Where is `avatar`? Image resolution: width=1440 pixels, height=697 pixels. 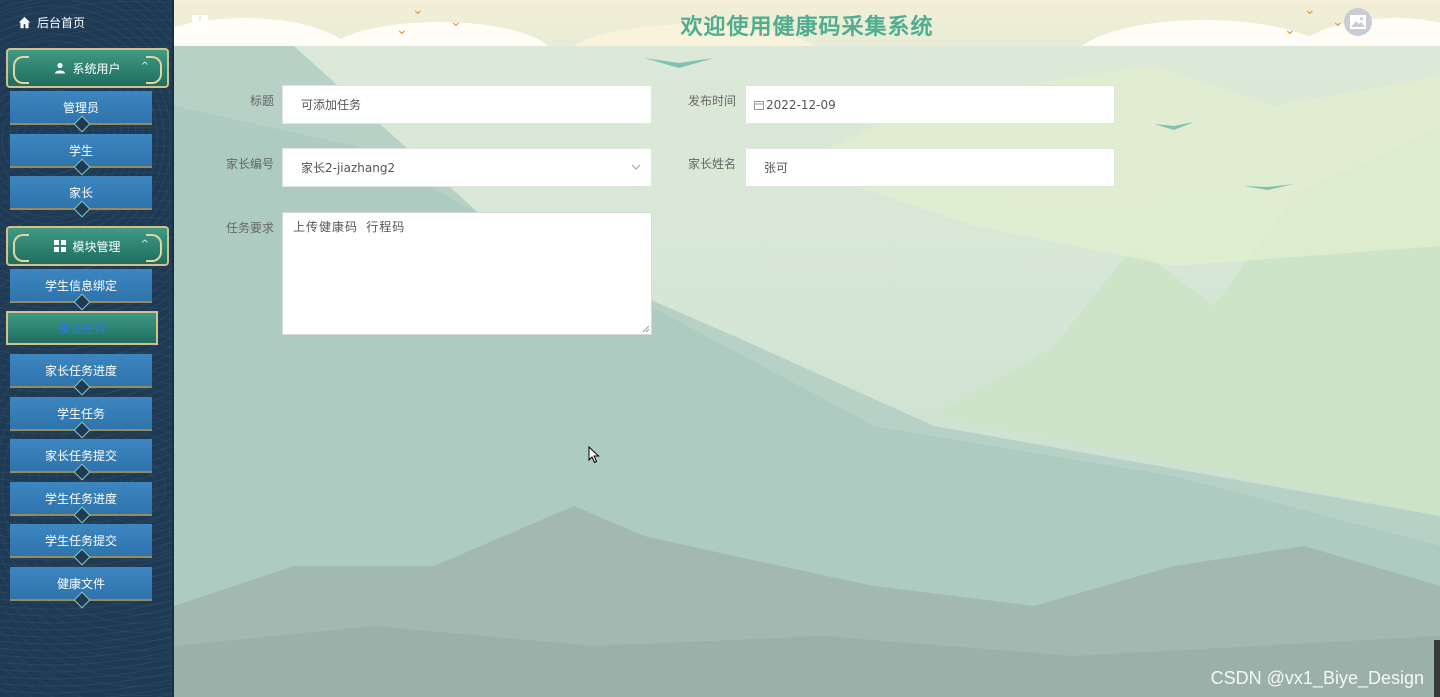
avatar is located at coordinates (1357, 22).